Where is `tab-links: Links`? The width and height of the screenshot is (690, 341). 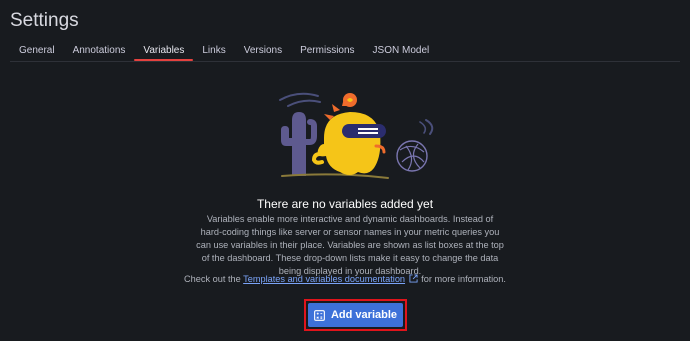
tab-links: Links is located at coordinates (213, 50).